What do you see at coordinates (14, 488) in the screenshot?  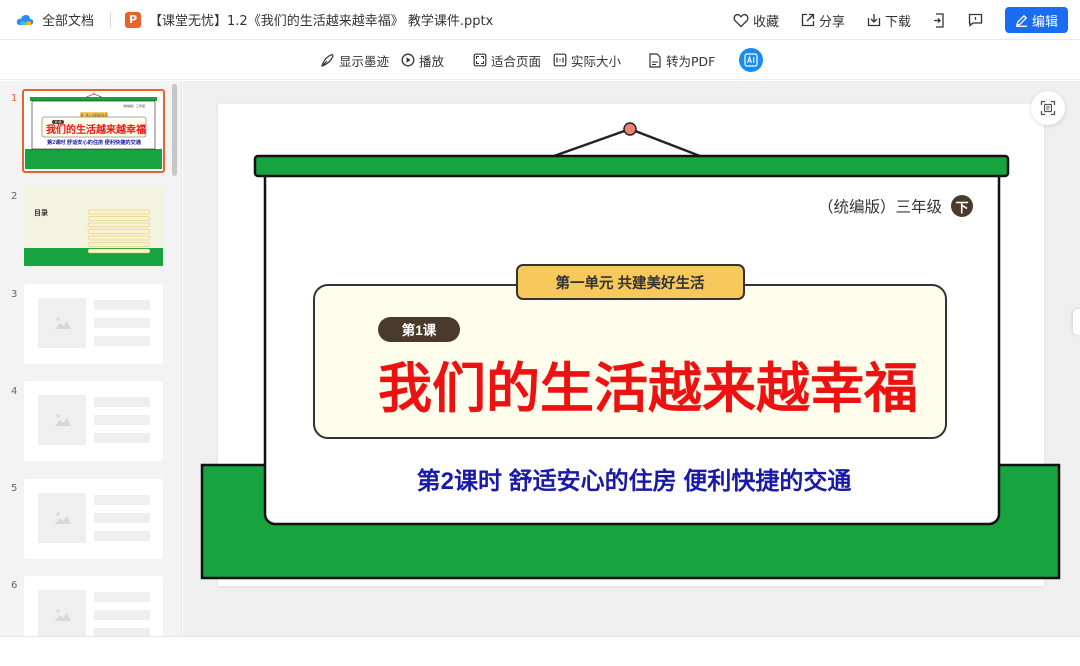 I see `thumbnail-number: 5` at bounding box center [14, 488].